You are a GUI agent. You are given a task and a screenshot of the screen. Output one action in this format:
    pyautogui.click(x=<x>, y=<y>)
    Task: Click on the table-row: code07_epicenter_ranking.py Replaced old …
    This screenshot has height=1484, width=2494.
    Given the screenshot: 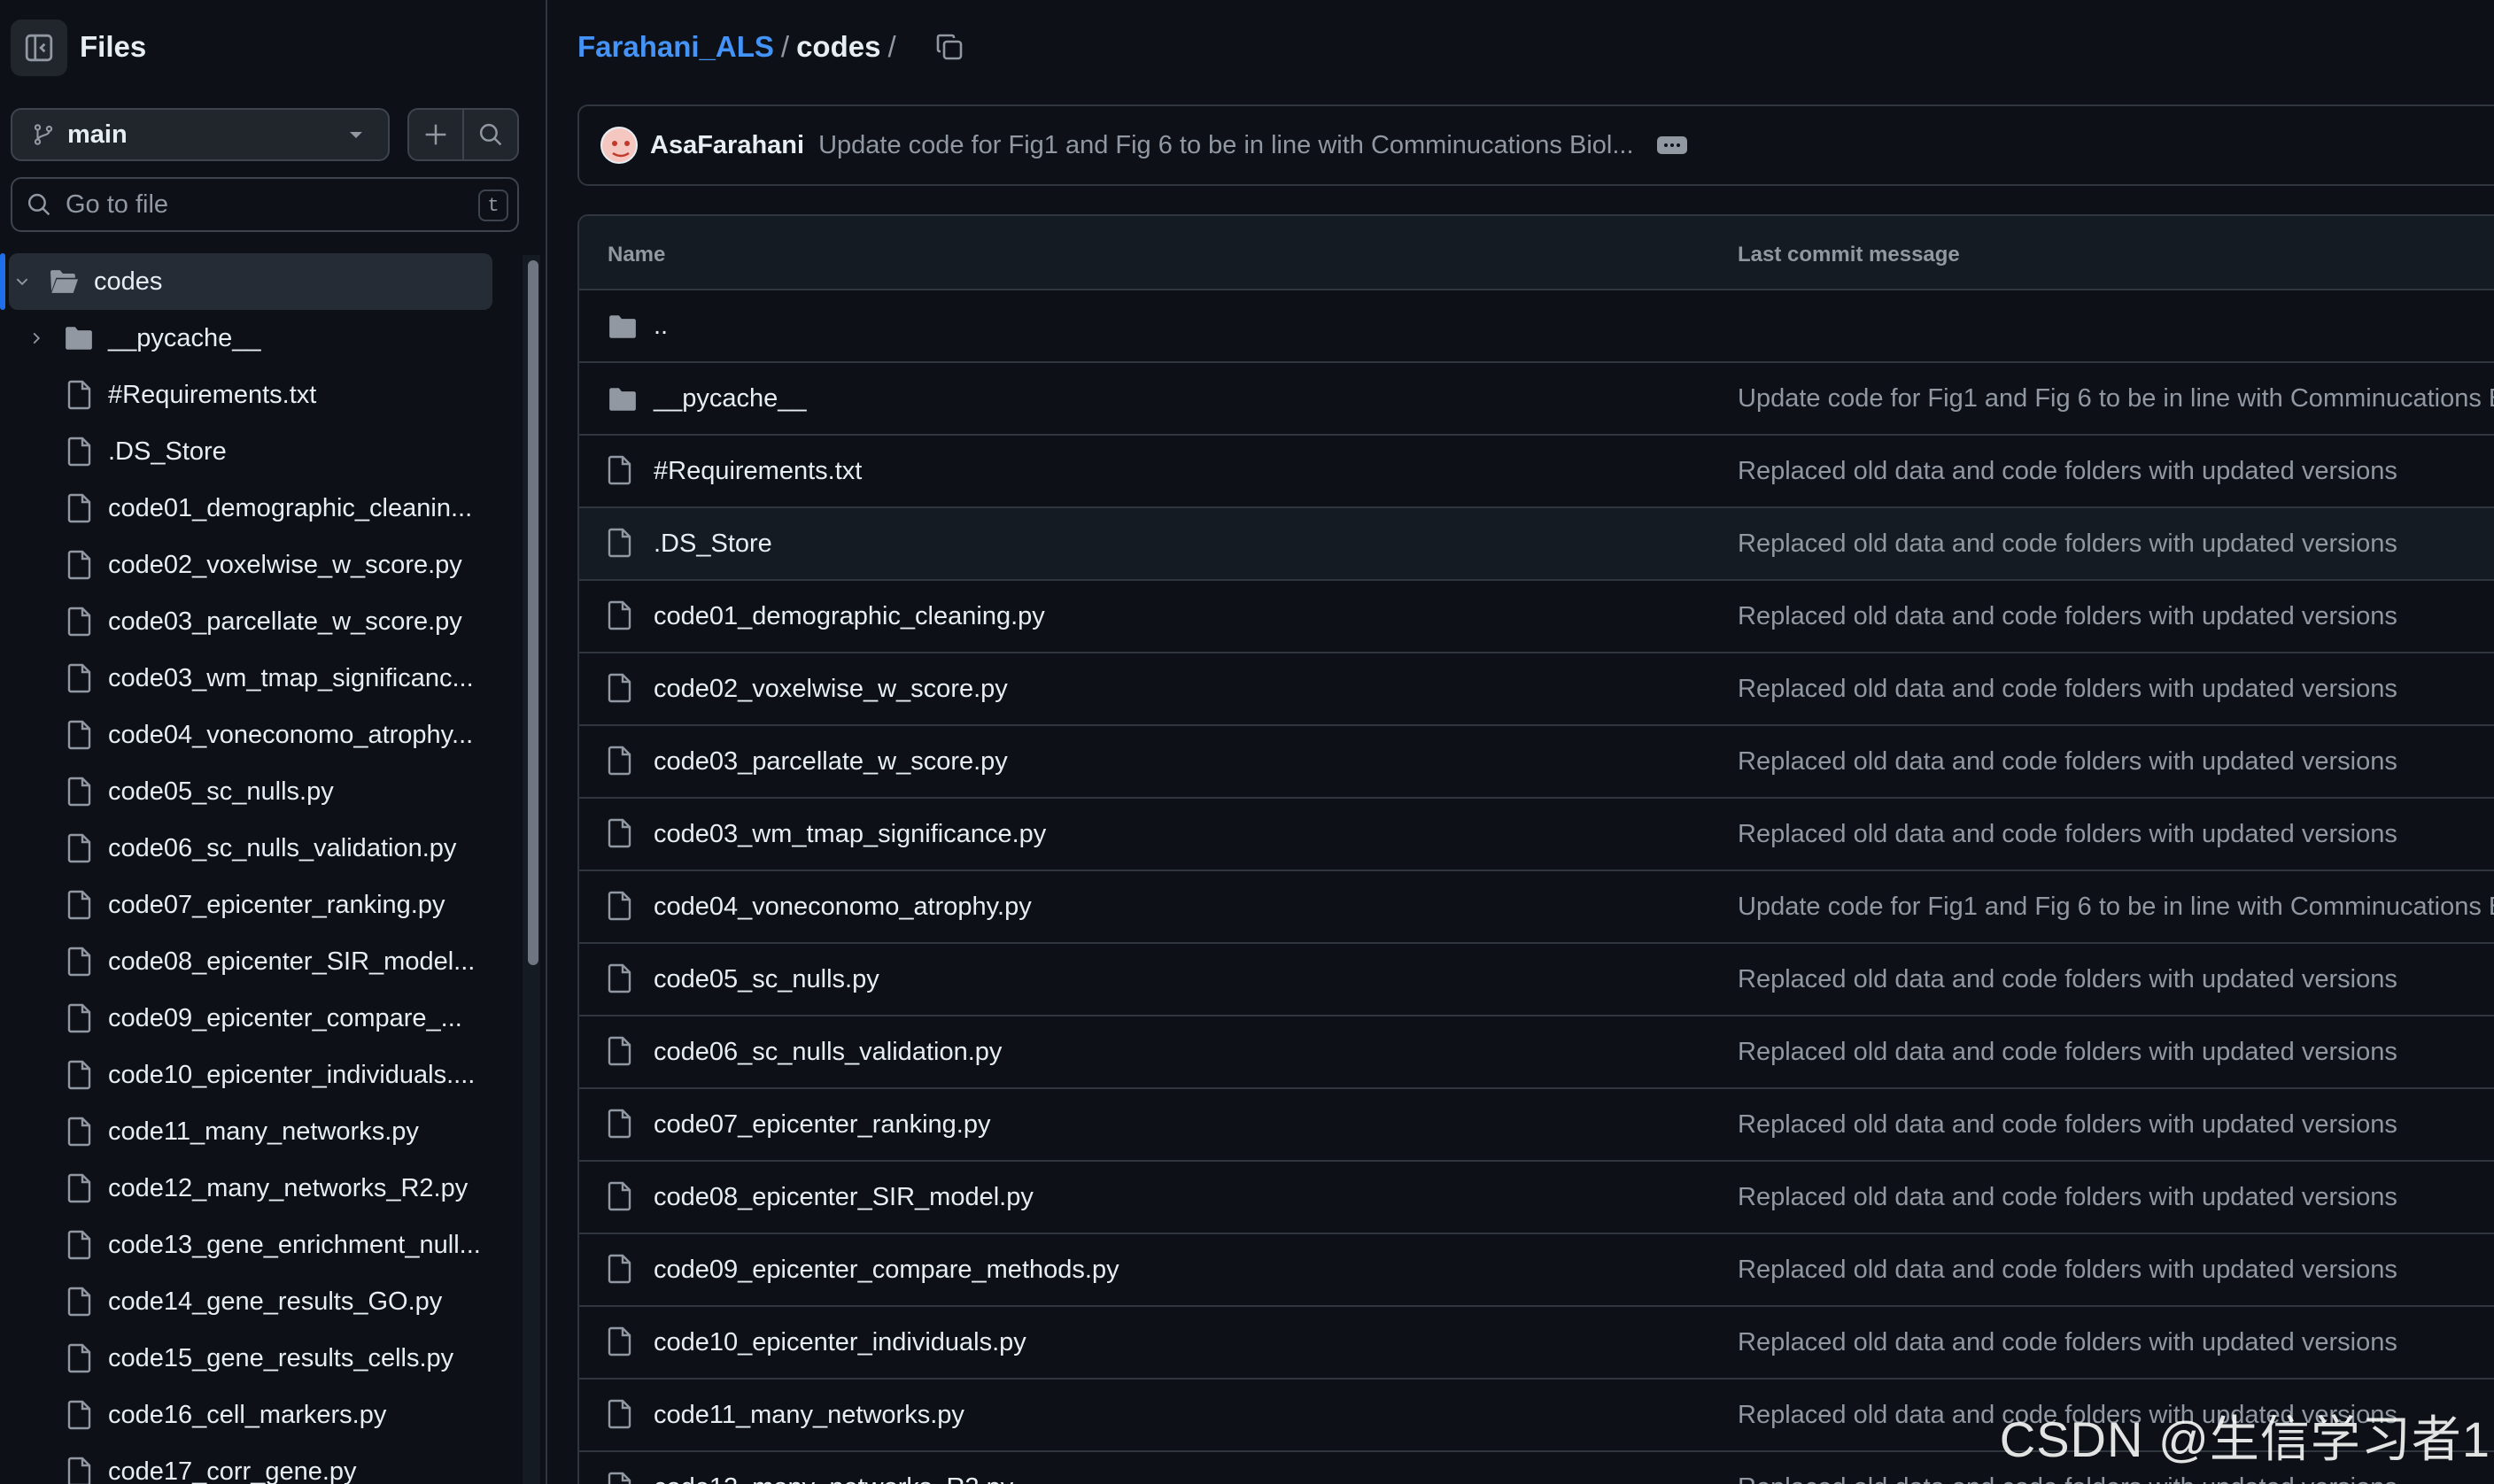 What is the action you would take?
    pyautogui.click(x=1536, y=1125)
    